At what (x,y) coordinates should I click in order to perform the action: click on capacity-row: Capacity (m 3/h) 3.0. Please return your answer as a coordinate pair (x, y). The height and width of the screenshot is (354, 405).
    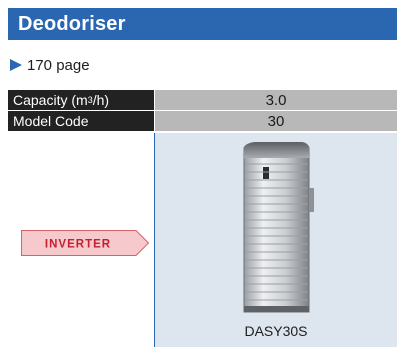
    Looking at the image, I should click on (202, 100).